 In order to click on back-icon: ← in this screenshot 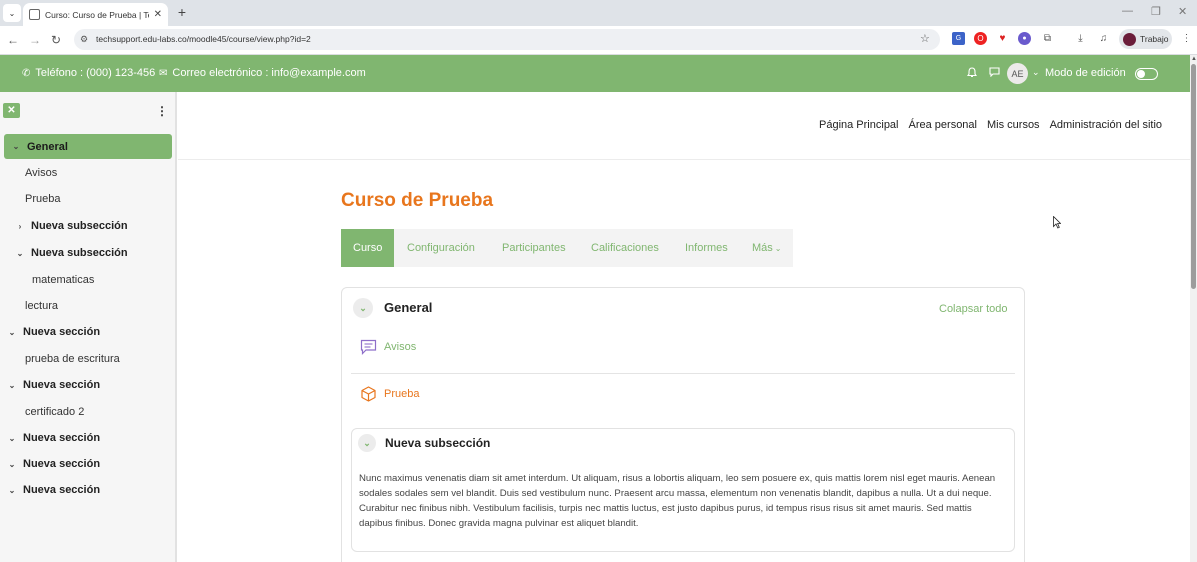, I will do `click(13, 40)`.